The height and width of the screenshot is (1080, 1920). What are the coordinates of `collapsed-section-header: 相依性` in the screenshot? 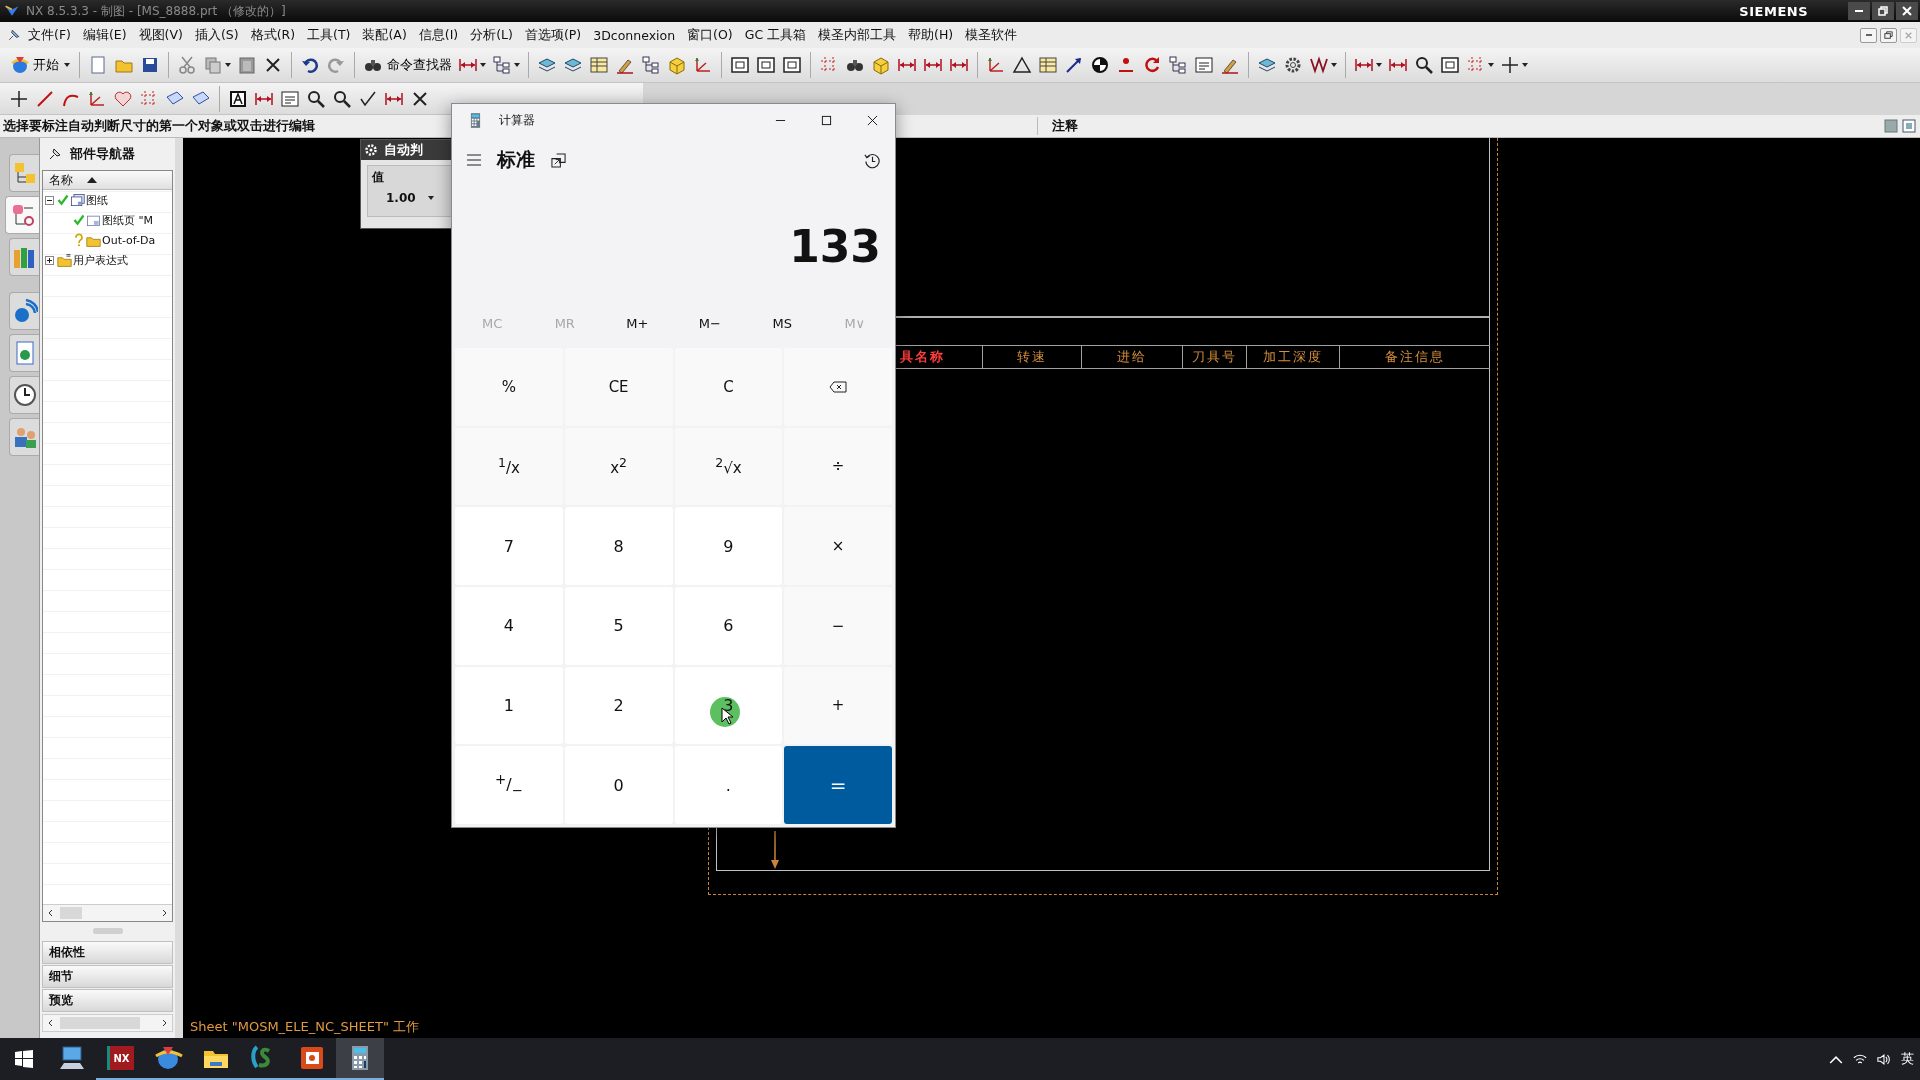 It's located at (107, 952).